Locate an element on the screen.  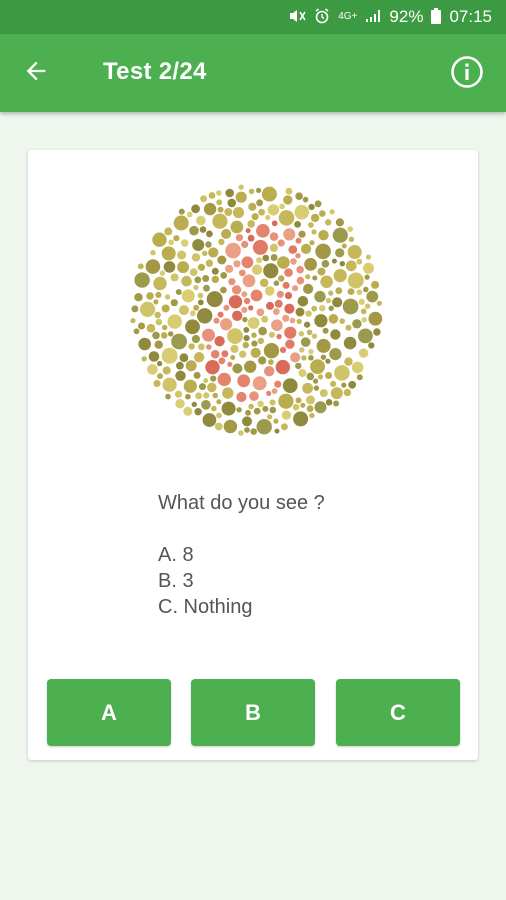
ishihara-plate is located at coordinates (256, 310).